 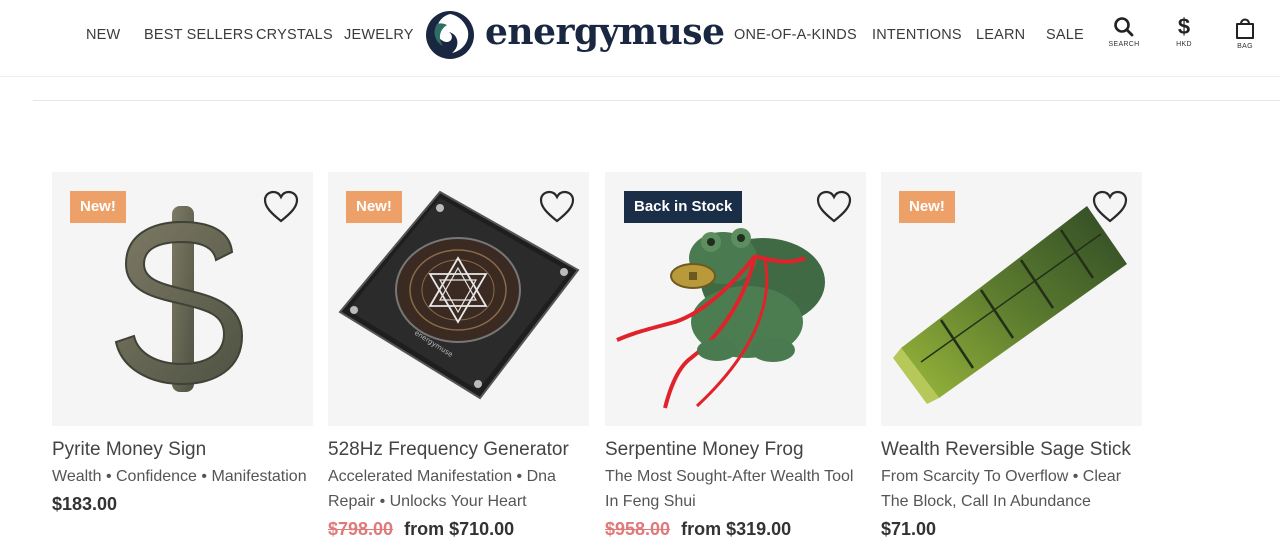 I want to click on nav-learn: LEARN, so click(x=1000, y=35).